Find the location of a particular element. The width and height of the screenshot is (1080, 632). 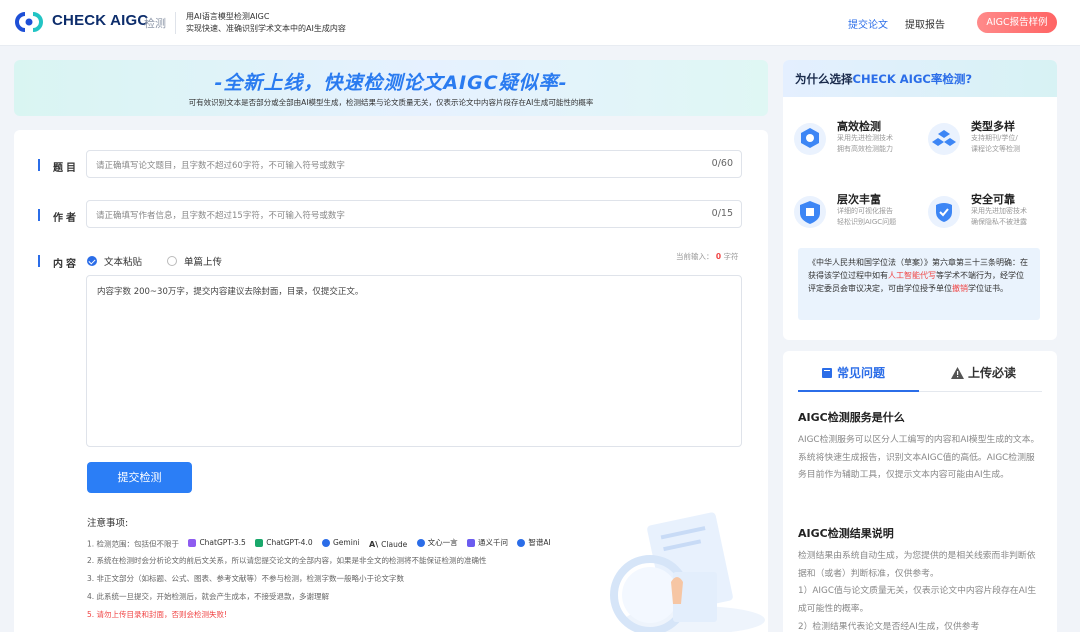

faq-answer-2-point2: 2）检测结果代表论文是否经AI生成，仅供参考 is located at coordinates (889, 627).